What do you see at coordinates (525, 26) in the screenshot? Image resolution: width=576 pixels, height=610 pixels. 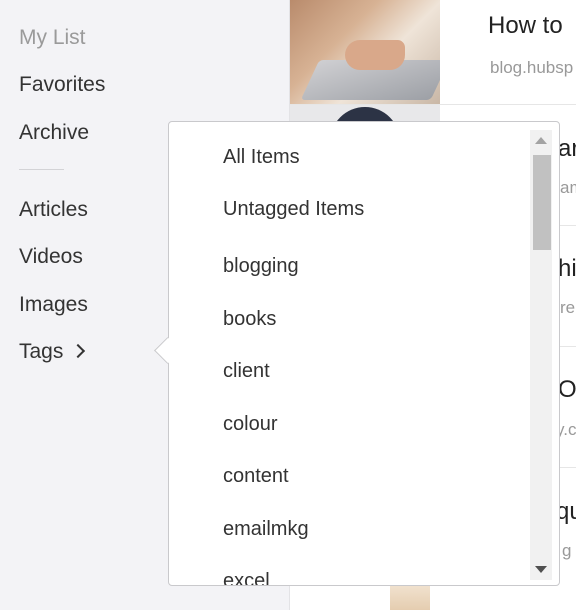 I see `article-title: How to` at bounding box center [525, 26].